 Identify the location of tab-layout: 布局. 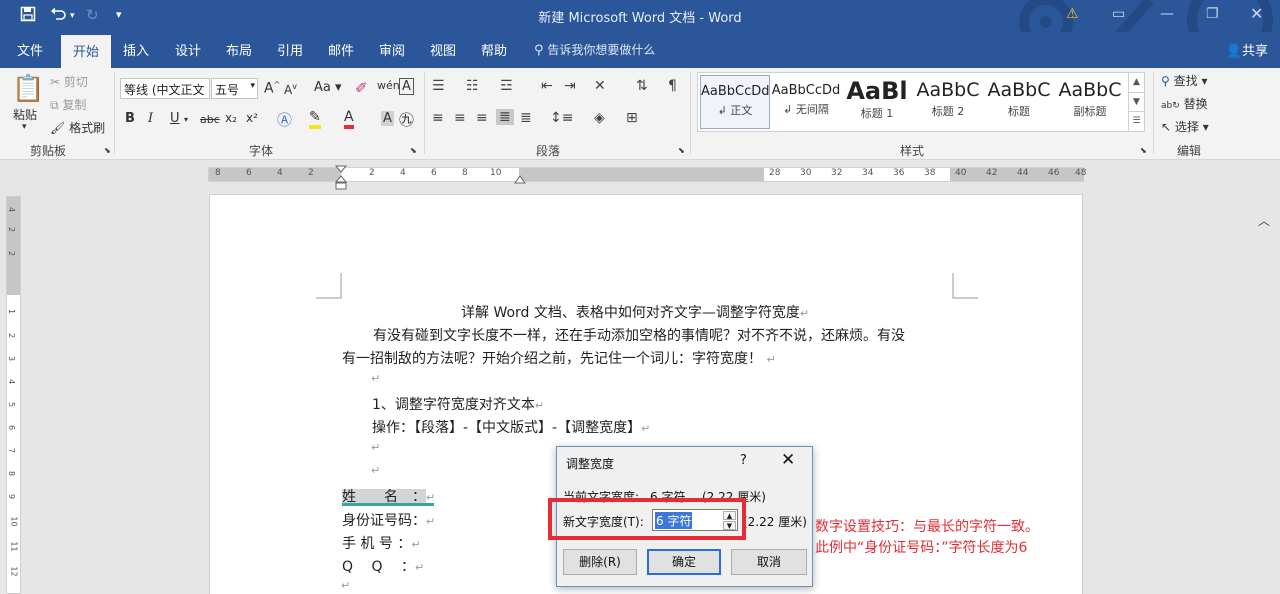
(239, 49).